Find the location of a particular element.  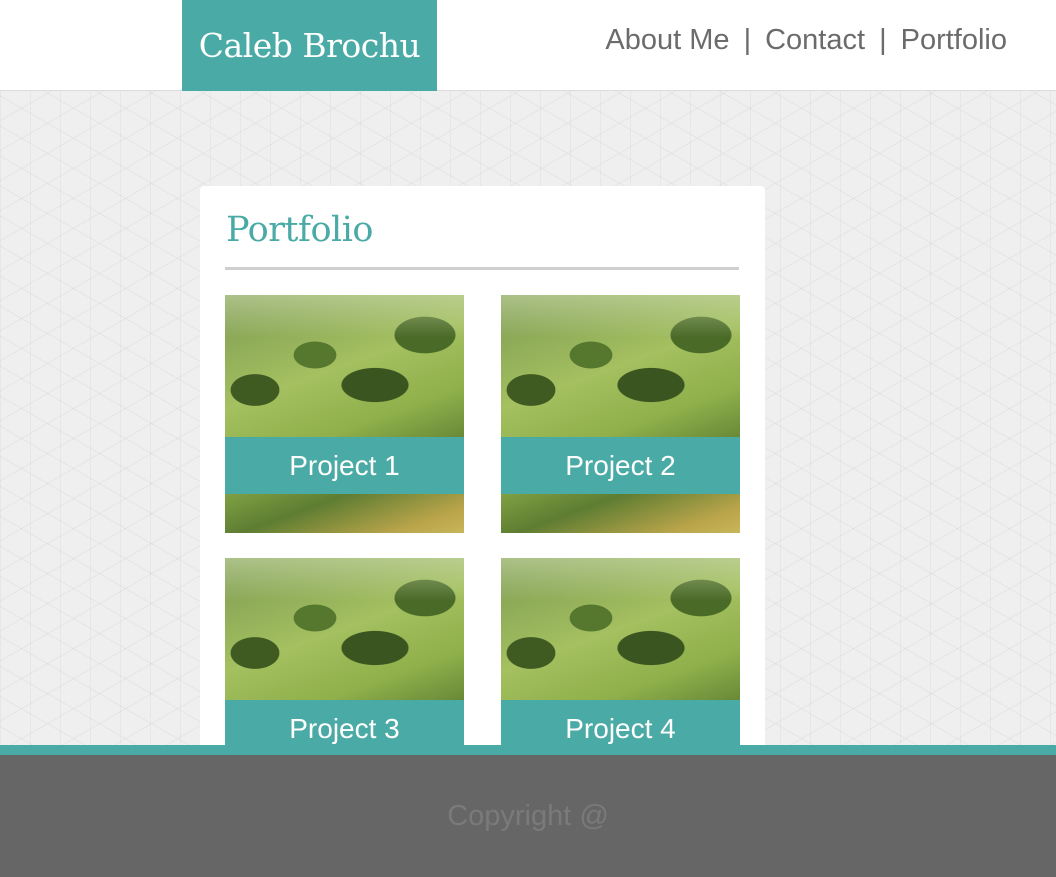

title-divider is located at coordinates (482, 268).